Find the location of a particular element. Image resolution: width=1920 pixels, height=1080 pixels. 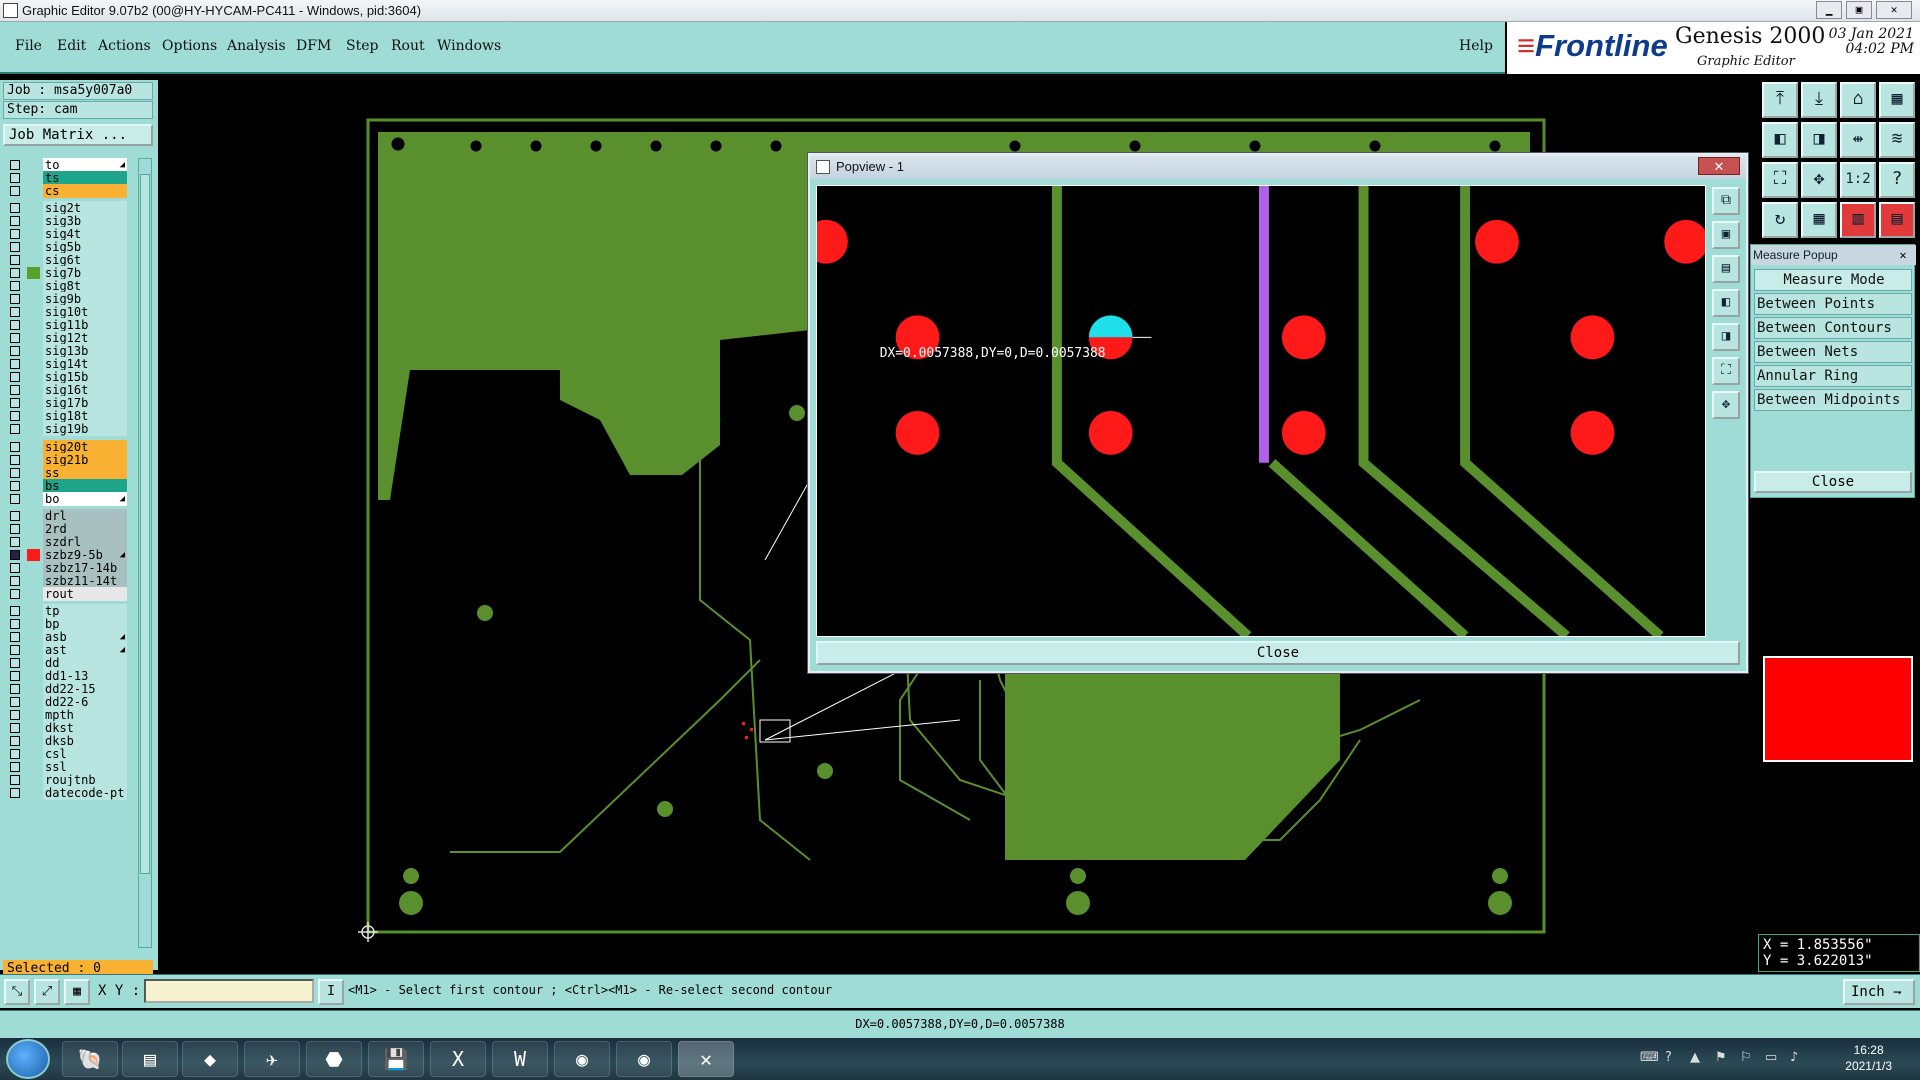

help-icon: ? is located at coordinates (1897, 180).